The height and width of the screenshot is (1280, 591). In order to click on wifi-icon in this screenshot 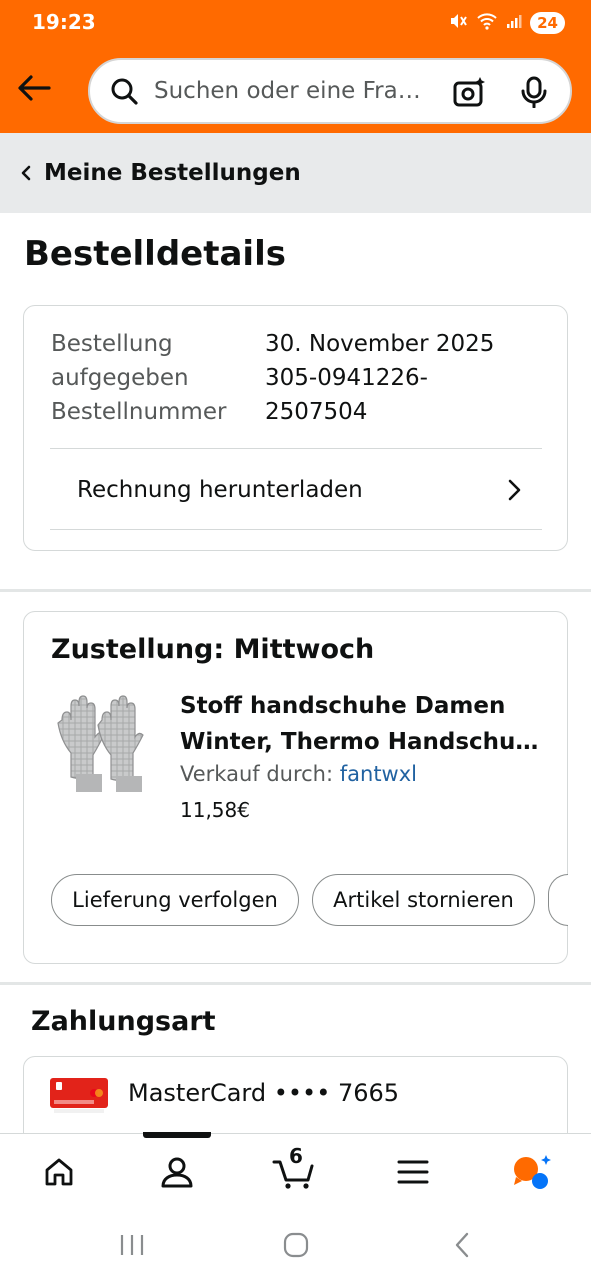, I will do `click(487, 23)`.